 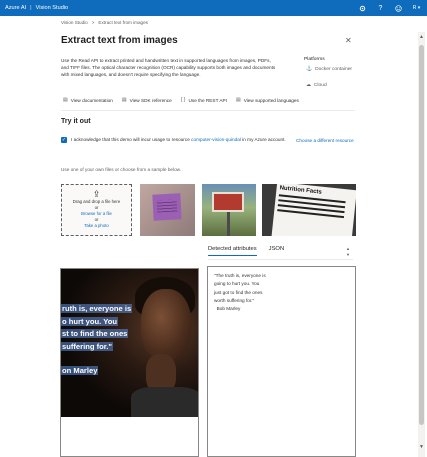 I want to click on link-documentation: ▤ View documentation, so click(x=88, y=100).